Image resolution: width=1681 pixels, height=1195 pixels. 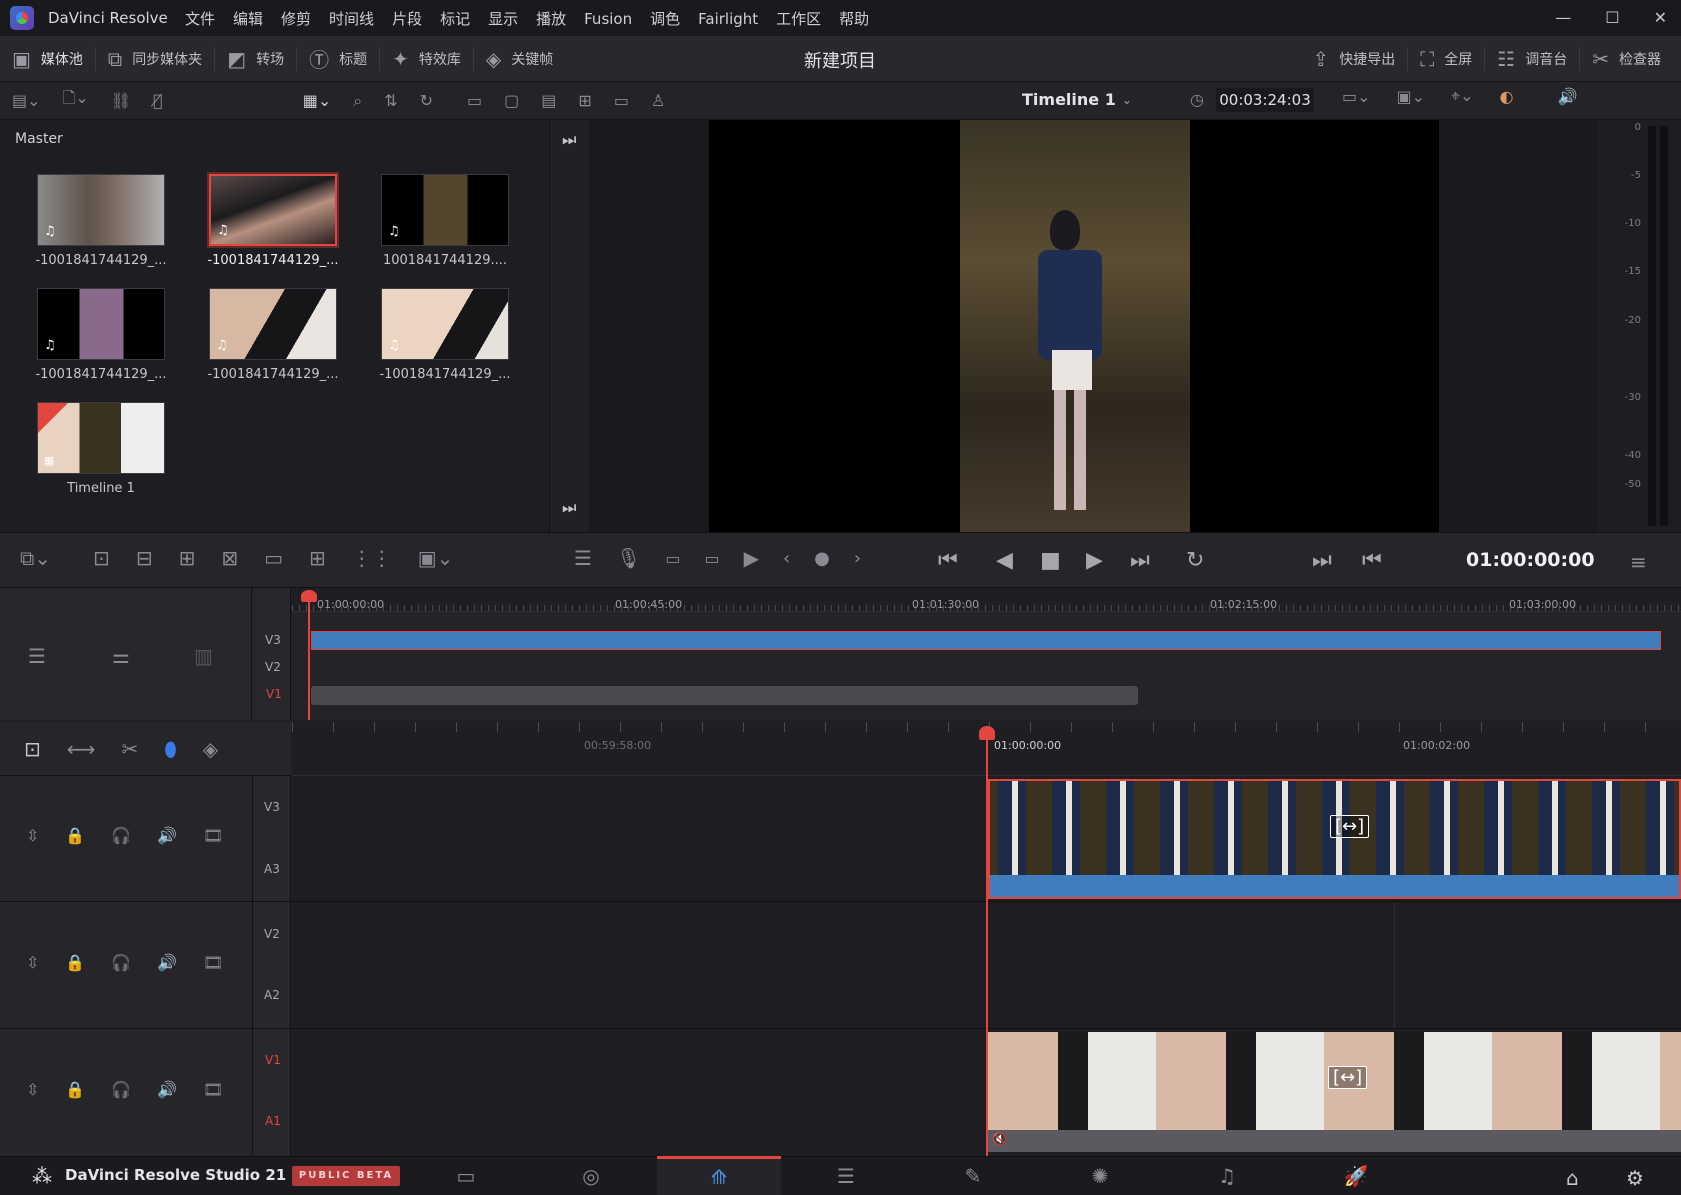 What do you see at coordinates (121, 100) in the screenshot?
I see `link-icon: ⛓` at bounding box center [121, 100].